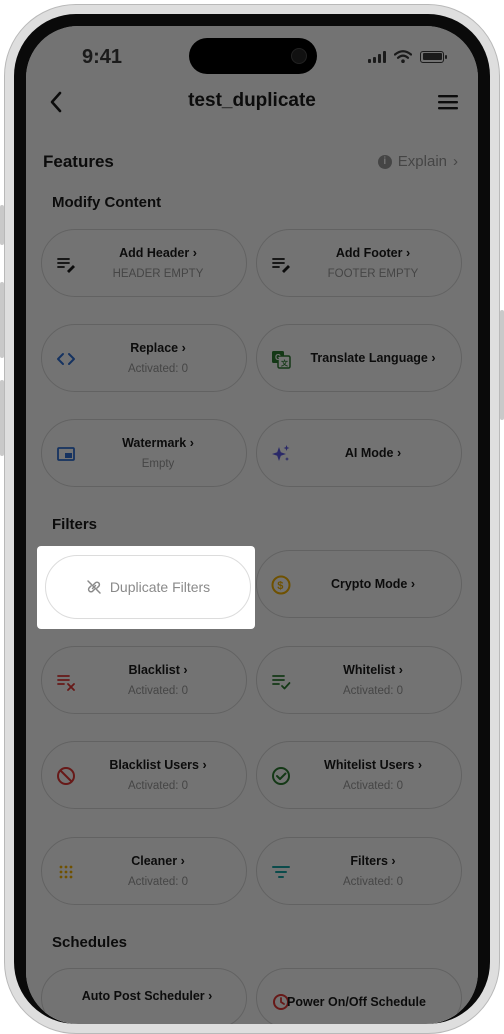 Image resolution: width=504 pixels, height=1034 pixels. Describe the element at coordinates (281, 682) in the screenshot. I see `list-check-icon` at that location.